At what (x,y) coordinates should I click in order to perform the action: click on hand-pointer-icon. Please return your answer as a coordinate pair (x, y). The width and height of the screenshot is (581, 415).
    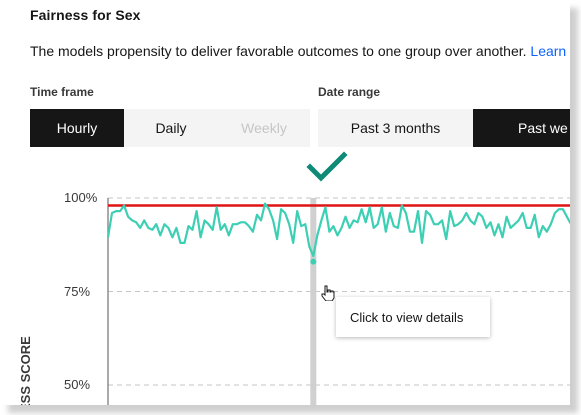
    Looking at the image, I should click on (328, 293).